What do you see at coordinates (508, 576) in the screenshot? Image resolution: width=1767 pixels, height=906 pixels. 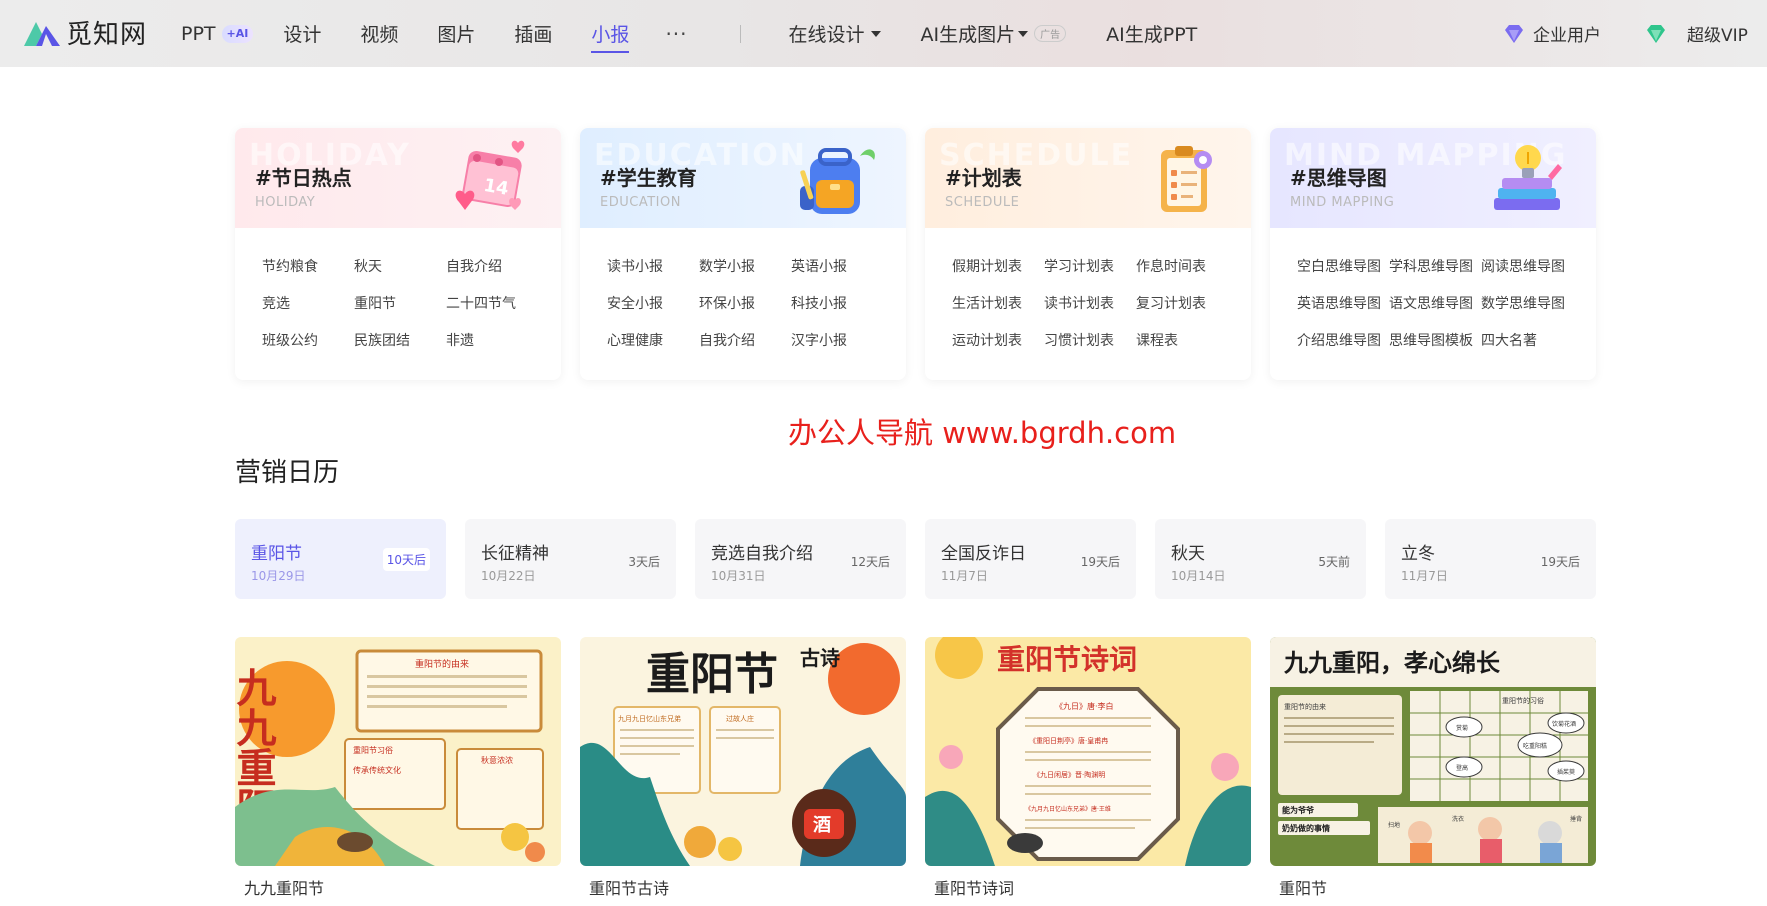 I see `calendar-event-date: 10月22日` at bounding box center [508, 576].